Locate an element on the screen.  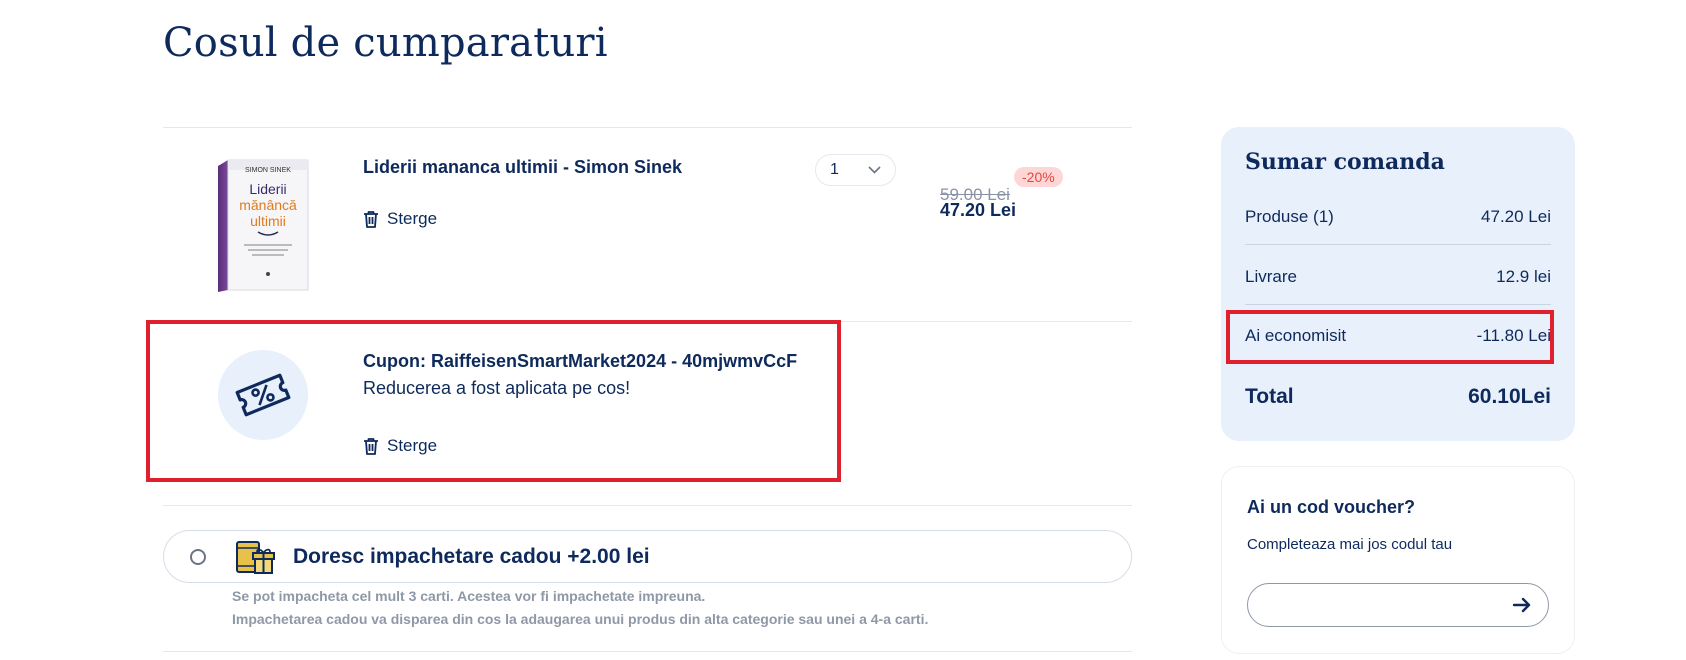
delete-label: Sterge is located at coordinates (412, 218).